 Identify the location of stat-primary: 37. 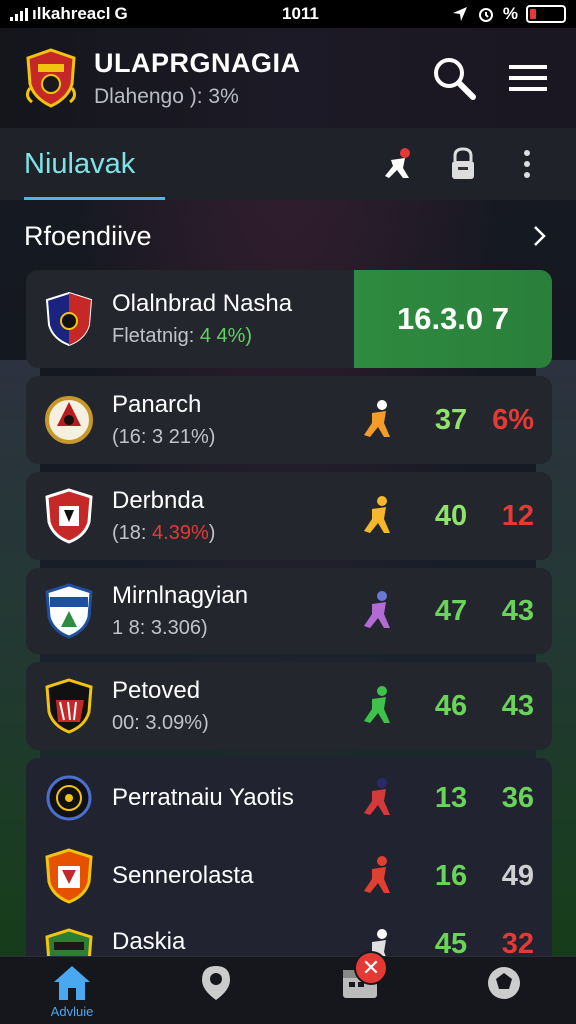
(451, 419).